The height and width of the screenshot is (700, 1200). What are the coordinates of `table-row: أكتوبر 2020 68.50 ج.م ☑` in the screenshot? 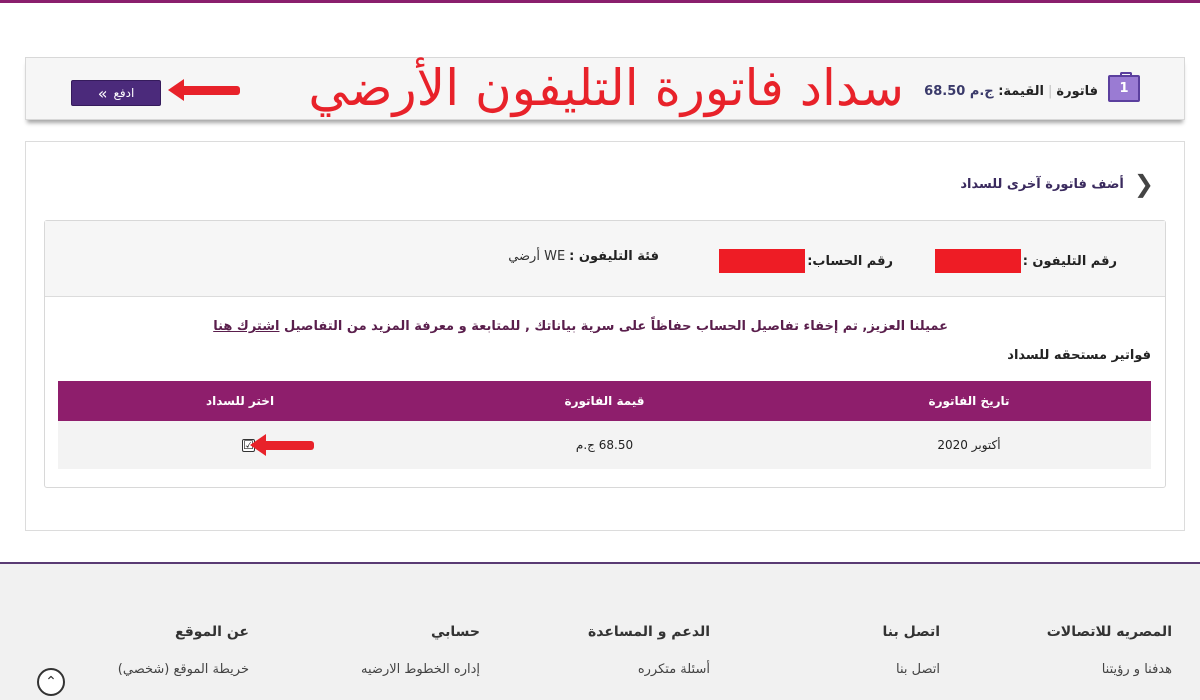 It's located at (604, 445).